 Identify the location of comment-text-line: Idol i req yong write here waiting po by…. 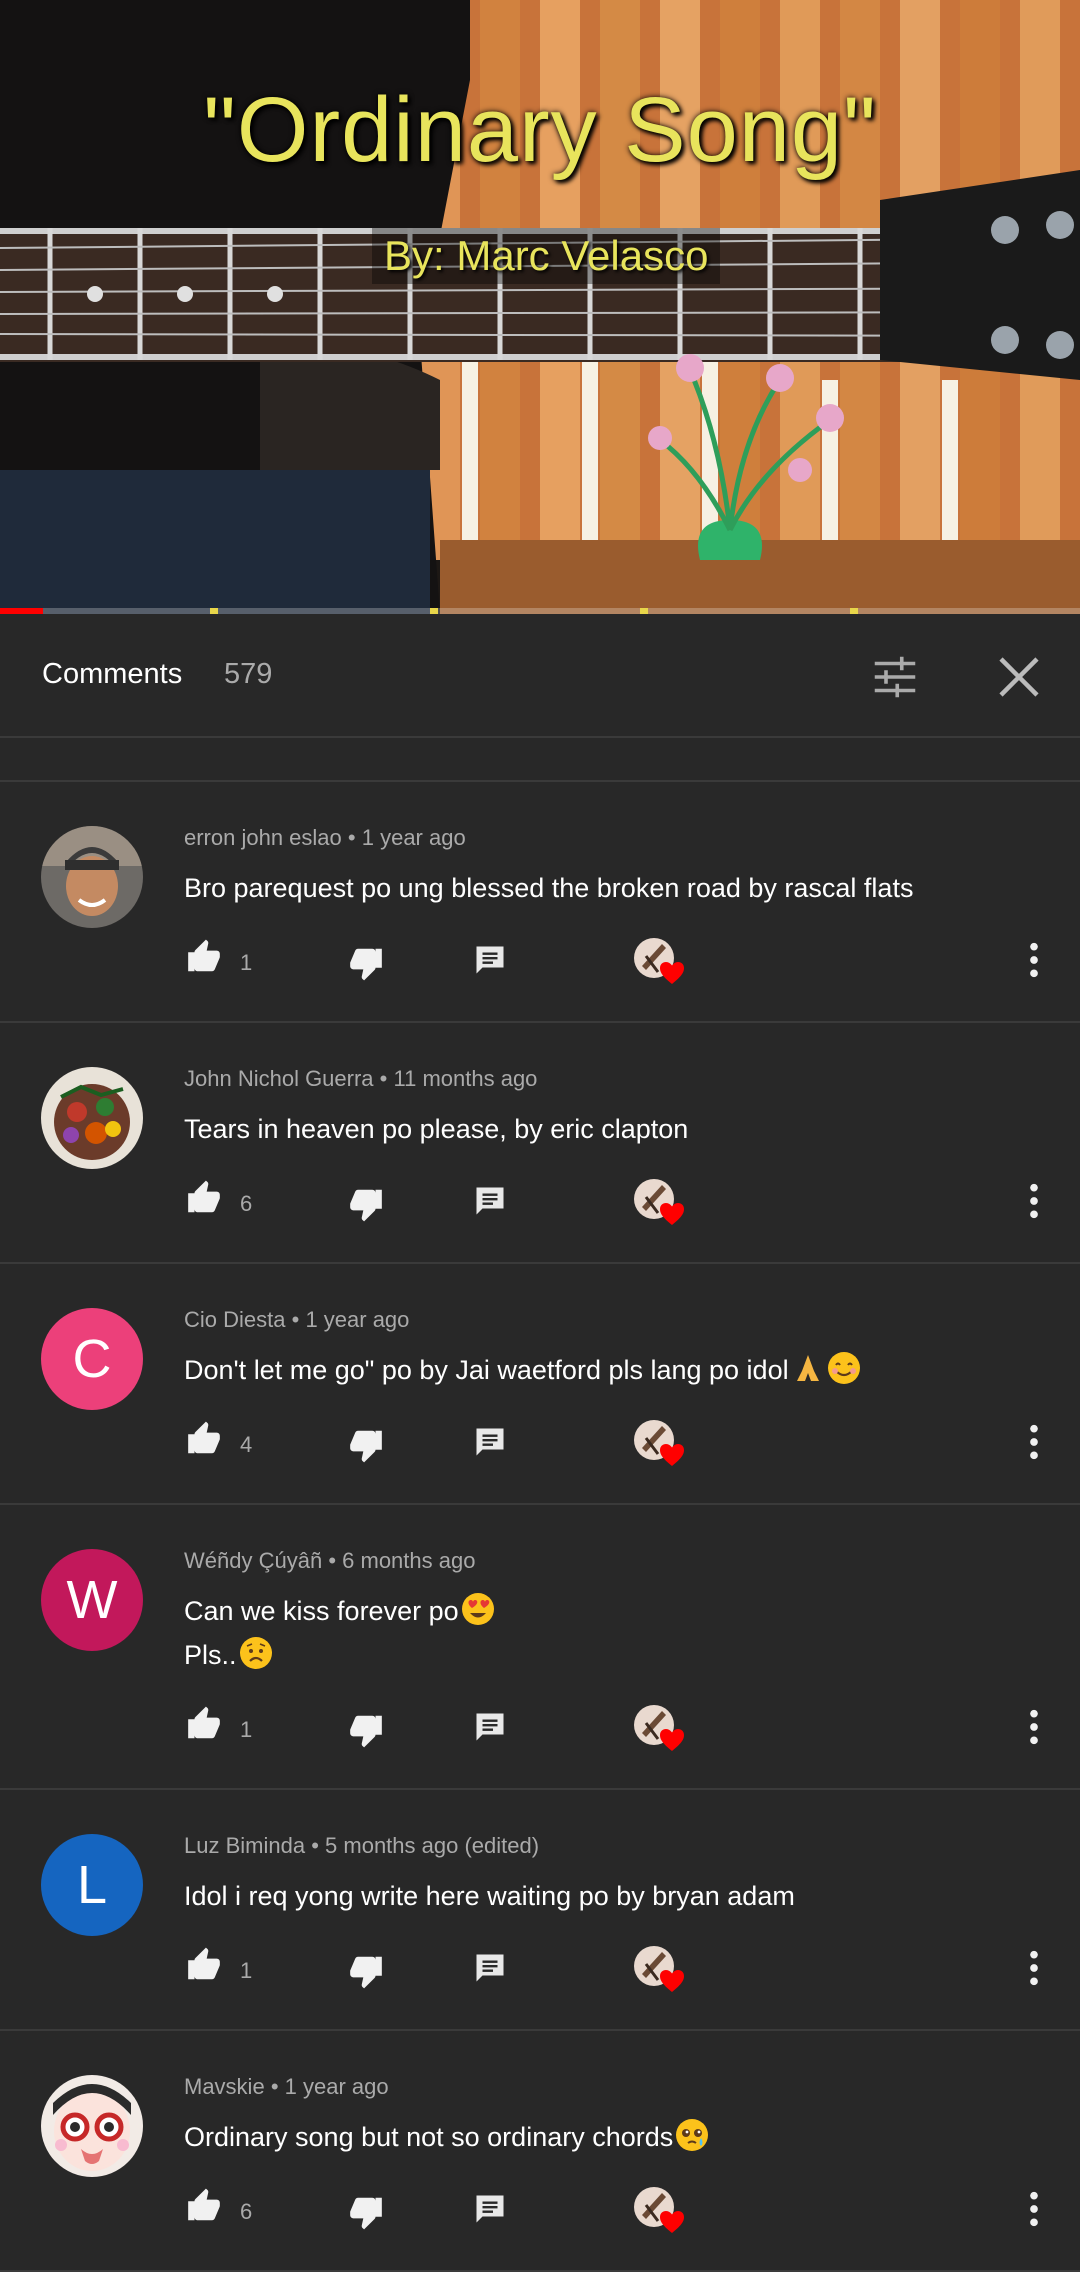
(489, 1896).